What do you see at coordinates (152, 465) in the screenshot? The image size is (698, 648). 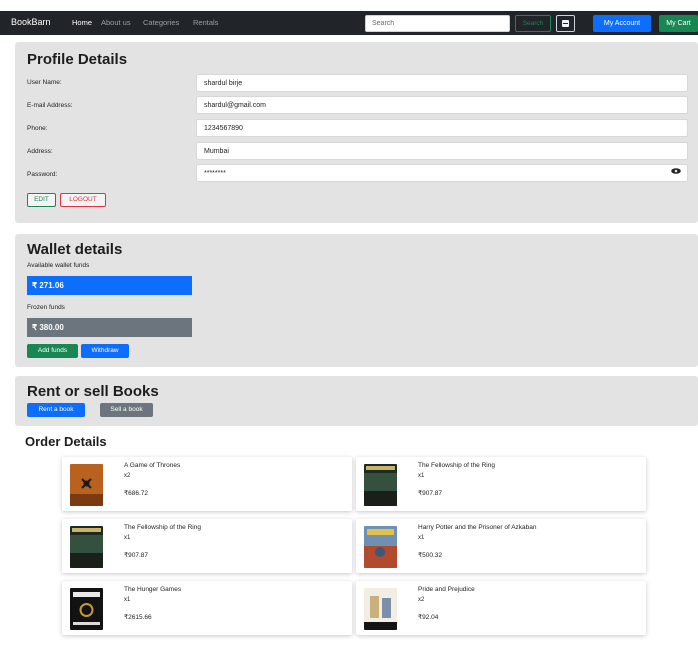 I see `book-title: A Game of Thrones` at bounding box center [152, 465].